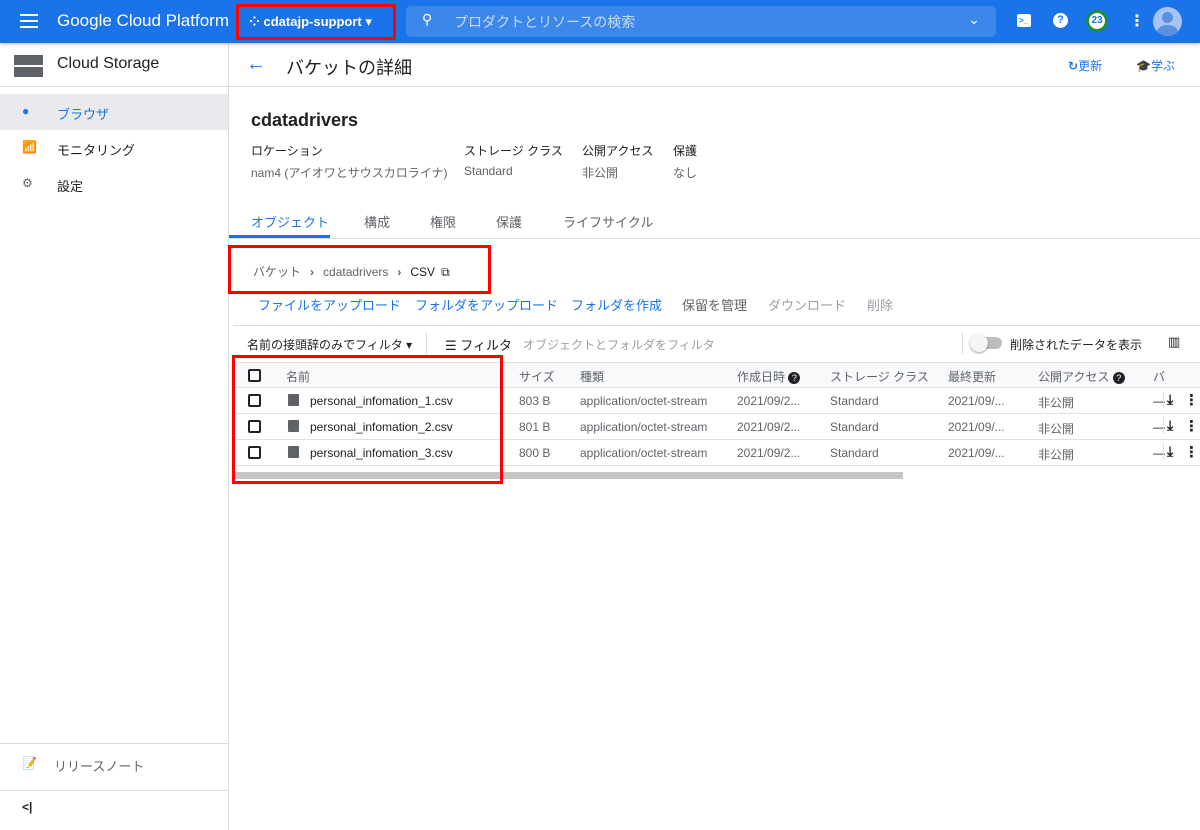 The image size is (1200, 830). Describe the element at coordinates (1090, 66) in the screenshot. I see `refresh-label: 更新` at that location.